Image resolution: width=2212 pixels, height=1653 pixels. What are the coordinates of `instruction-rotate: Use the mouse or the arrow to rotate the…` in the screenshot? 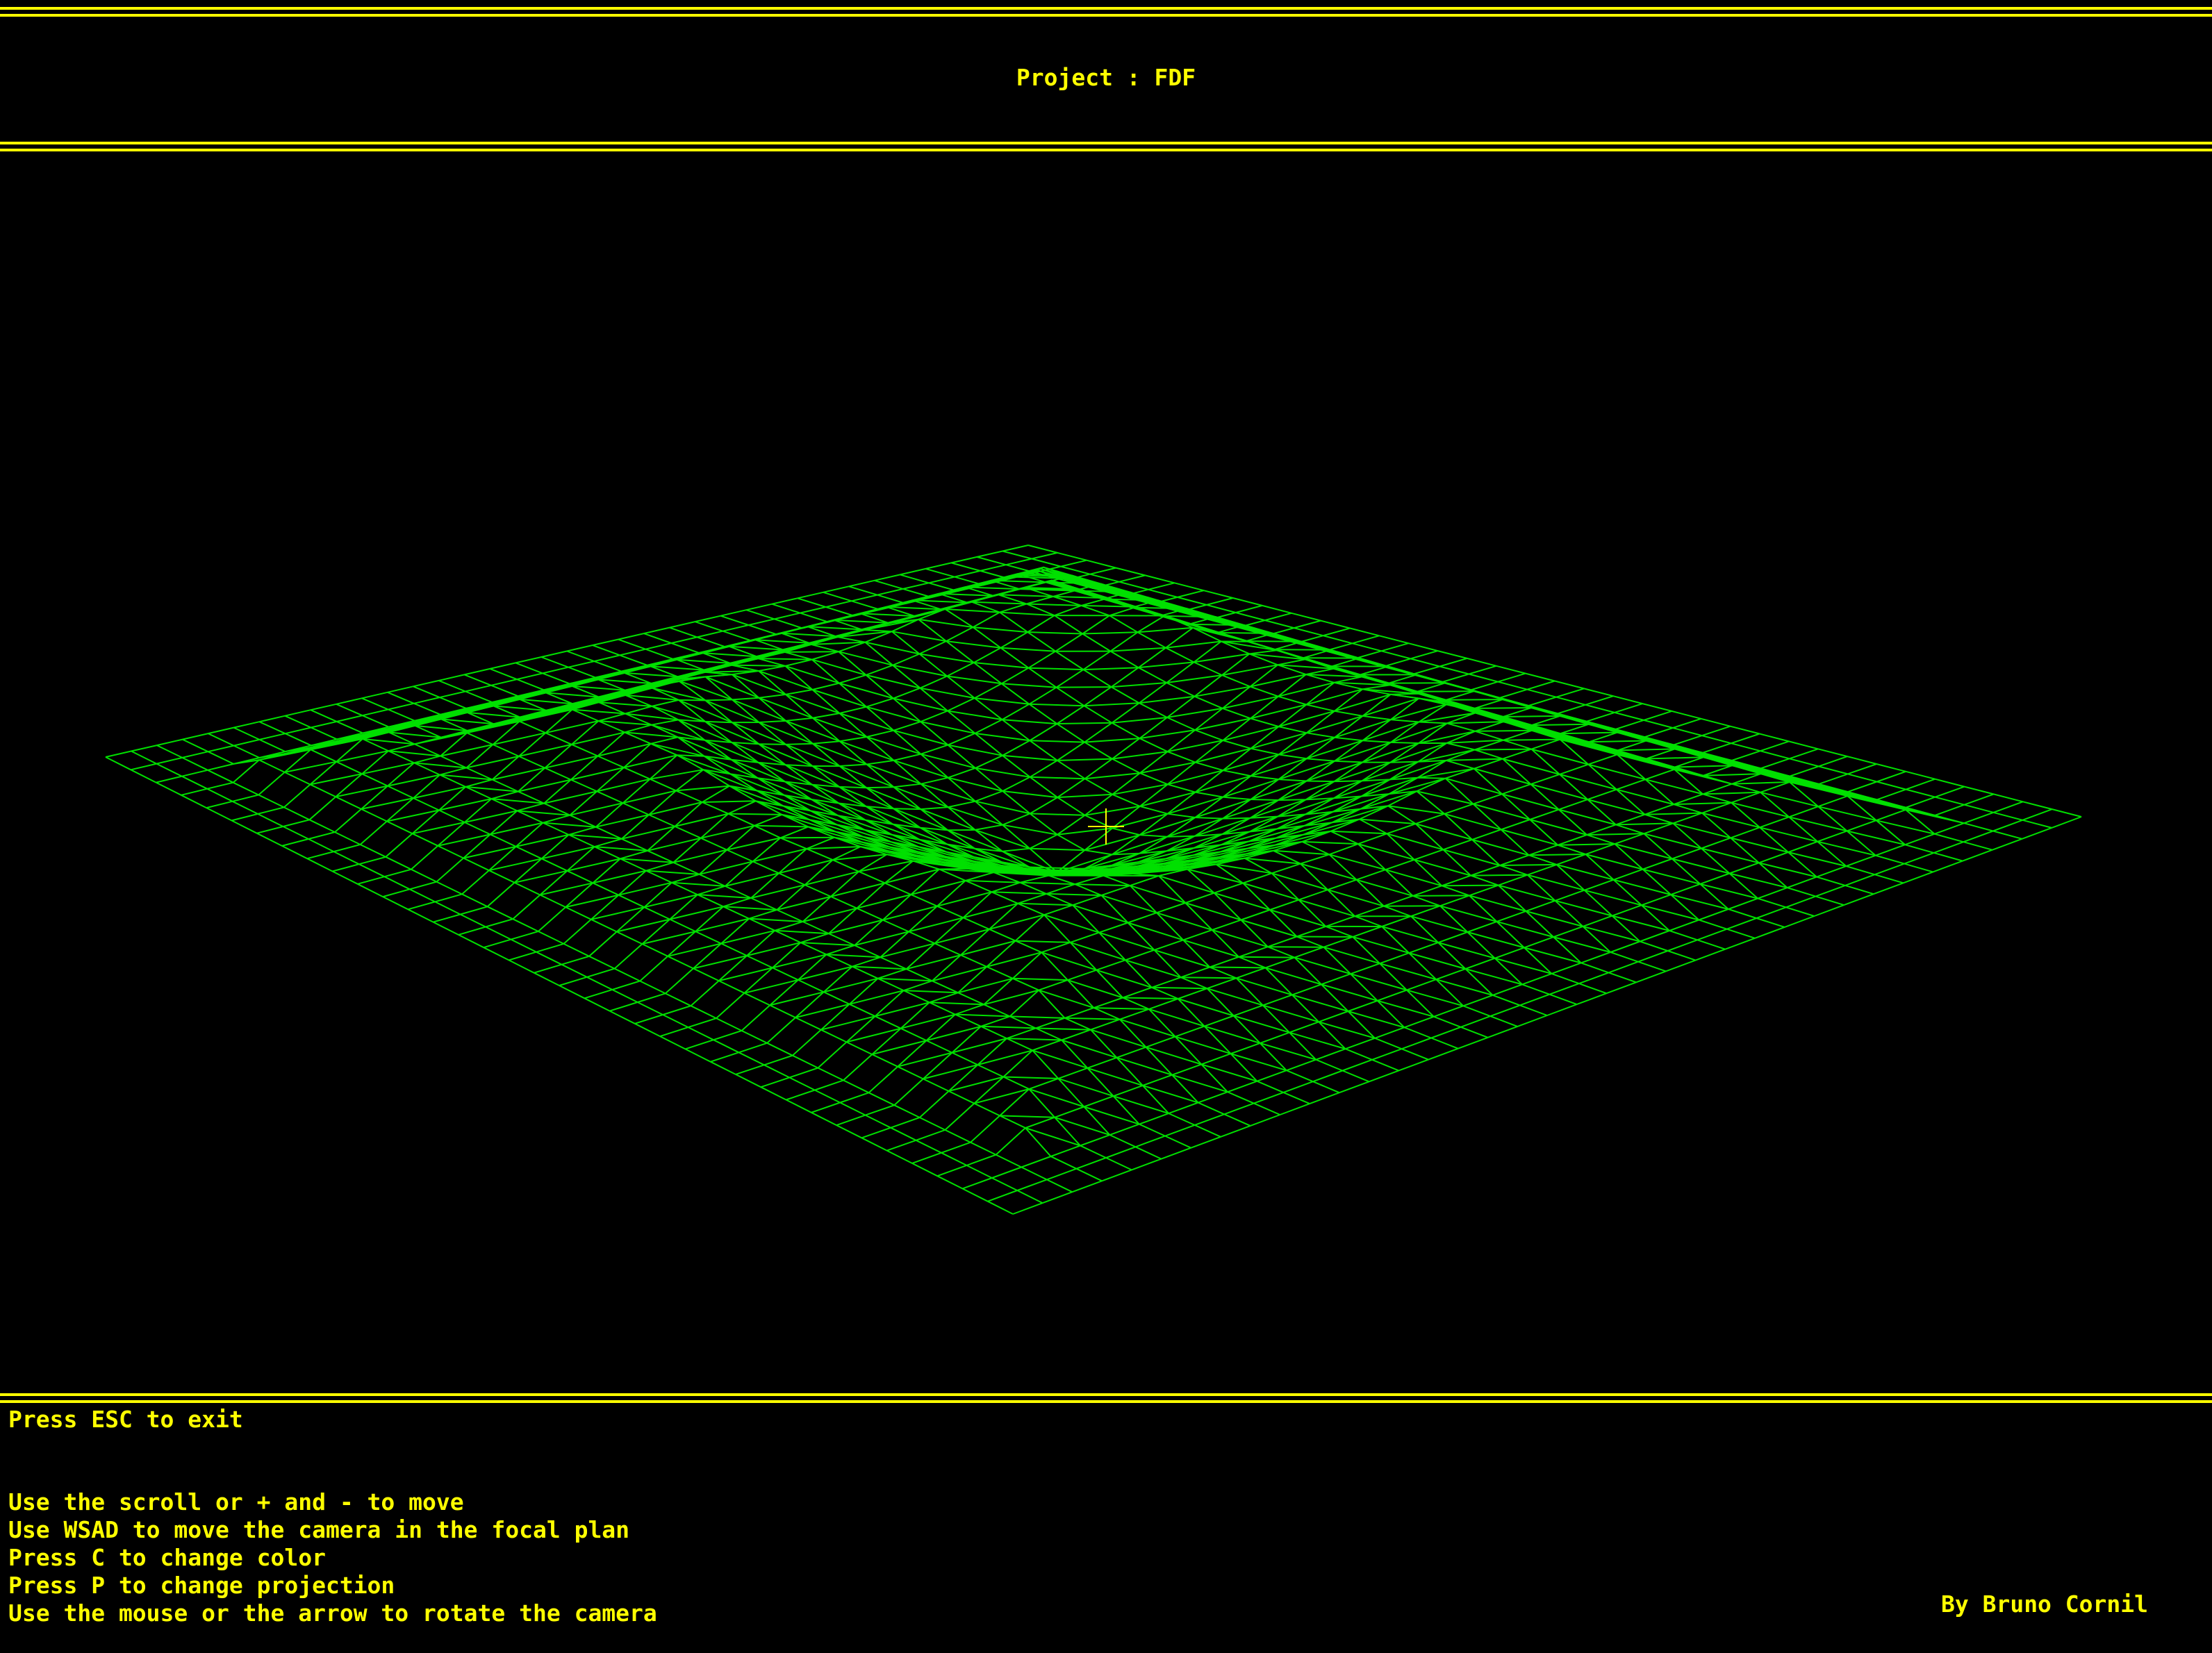 It's located at (332, 1613).